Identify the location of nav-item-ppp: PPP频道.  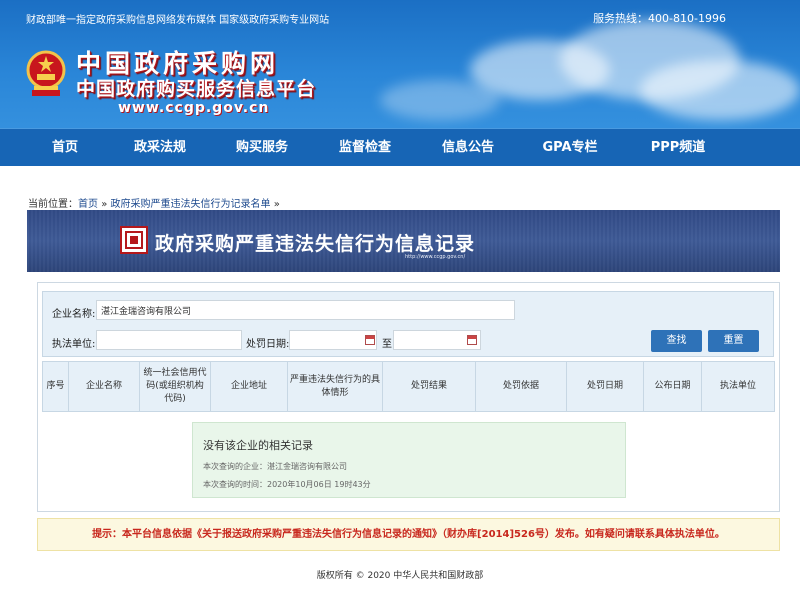
(678, 147).